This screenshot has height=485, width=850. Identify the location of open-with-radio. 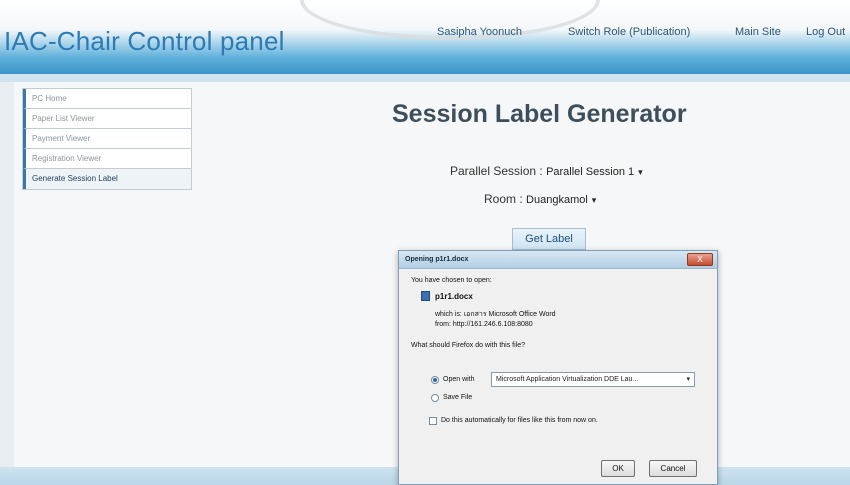
(435, 380).